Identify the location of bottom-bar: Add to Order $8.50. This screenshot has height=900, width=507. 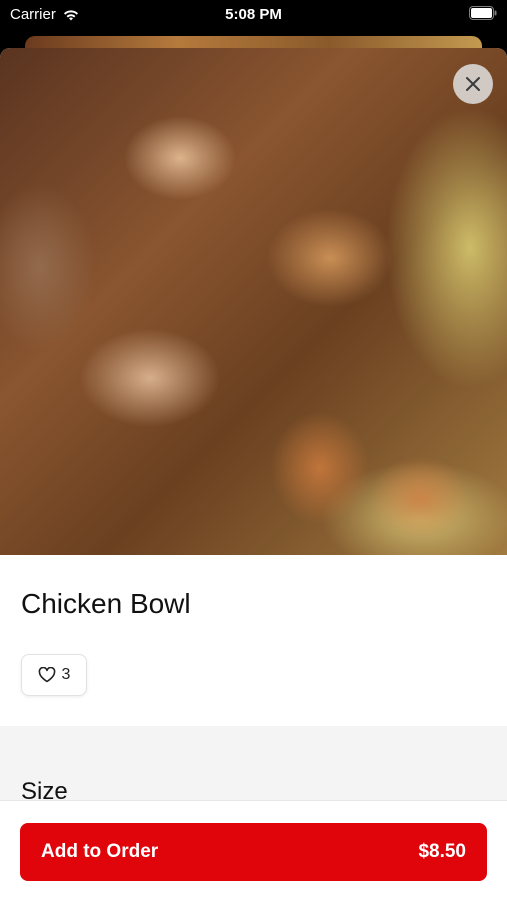
(253, 850).